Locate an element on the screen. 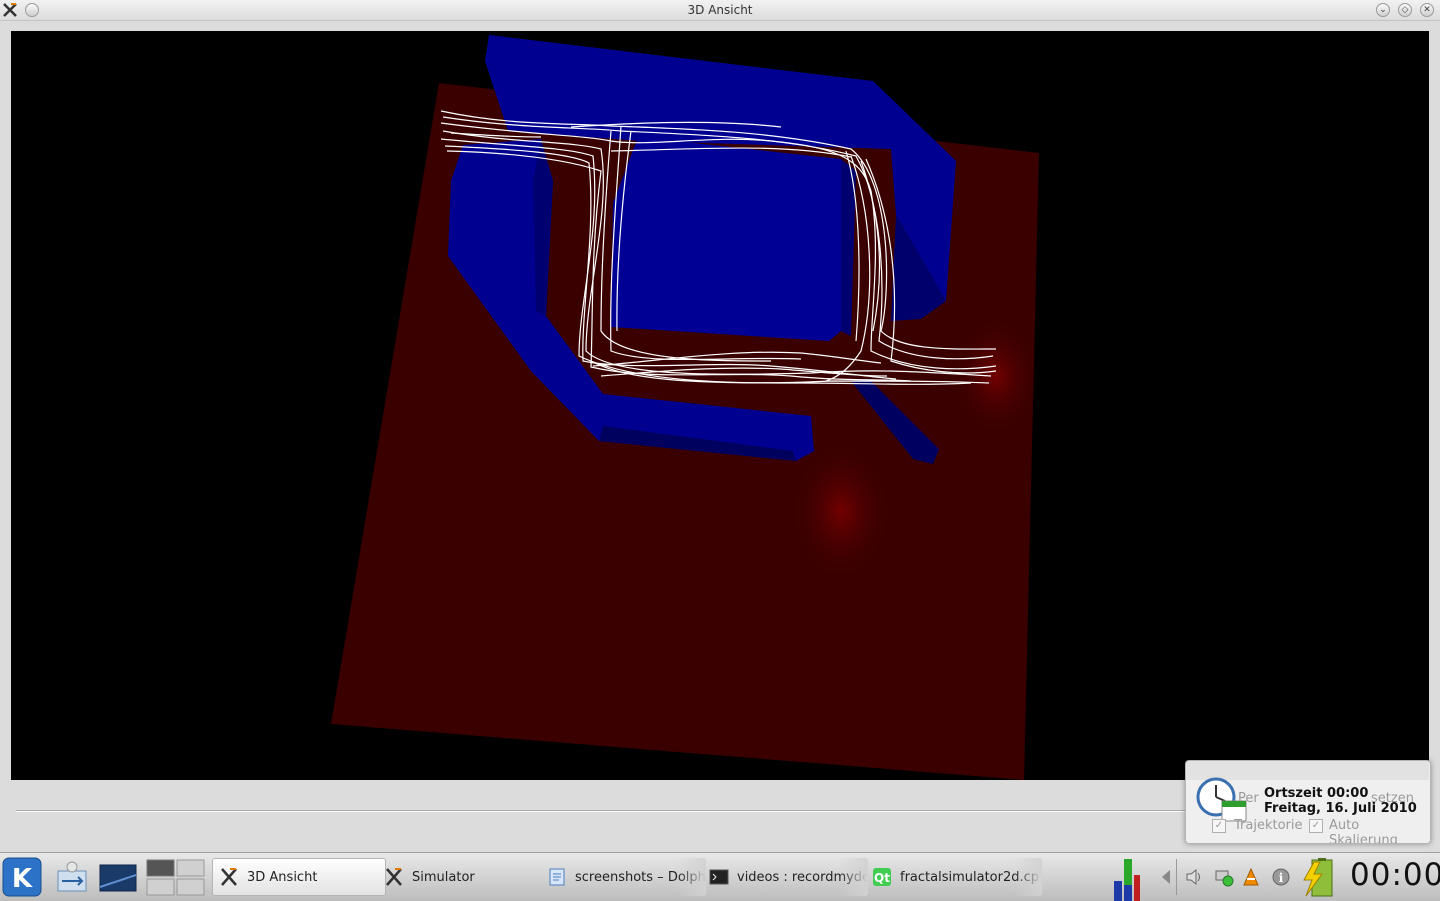 The height and width of the screenshot is (901, 1440). window-title: 3D Ansicht is located at coordinates (720, 10).